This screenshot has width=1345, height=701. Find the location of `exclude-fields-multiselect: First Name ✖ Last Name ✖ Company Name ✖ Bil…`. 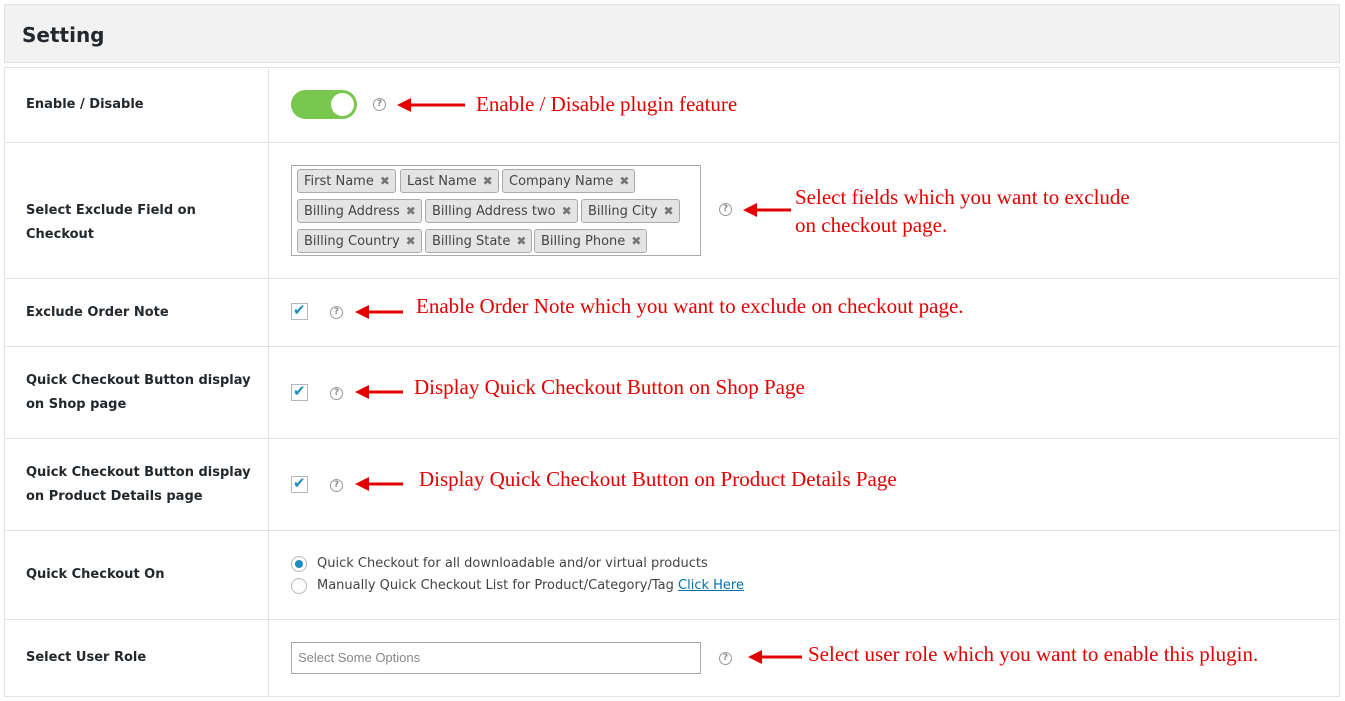

exclude-fields-multiselect: First Name ✖ Last Name ✖ Company Name ✖ Bil… is located at coordinates (496, 210).